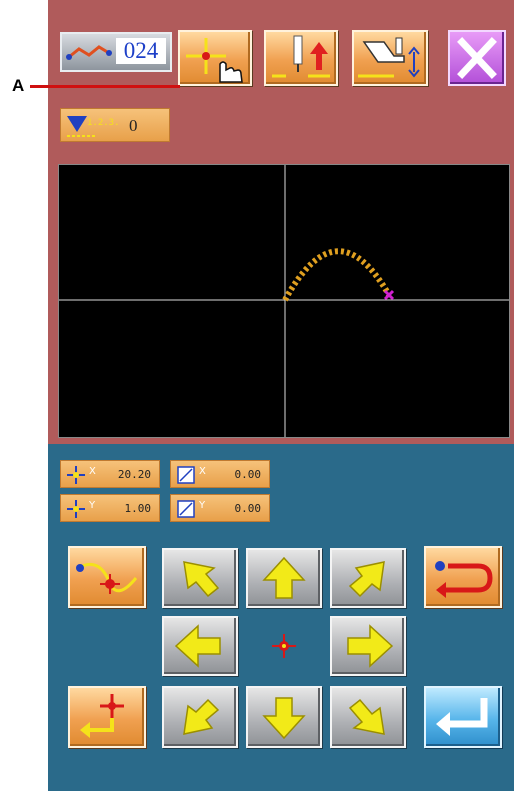  I want to click on offset-y-value: 0.00, so click(248, 508).